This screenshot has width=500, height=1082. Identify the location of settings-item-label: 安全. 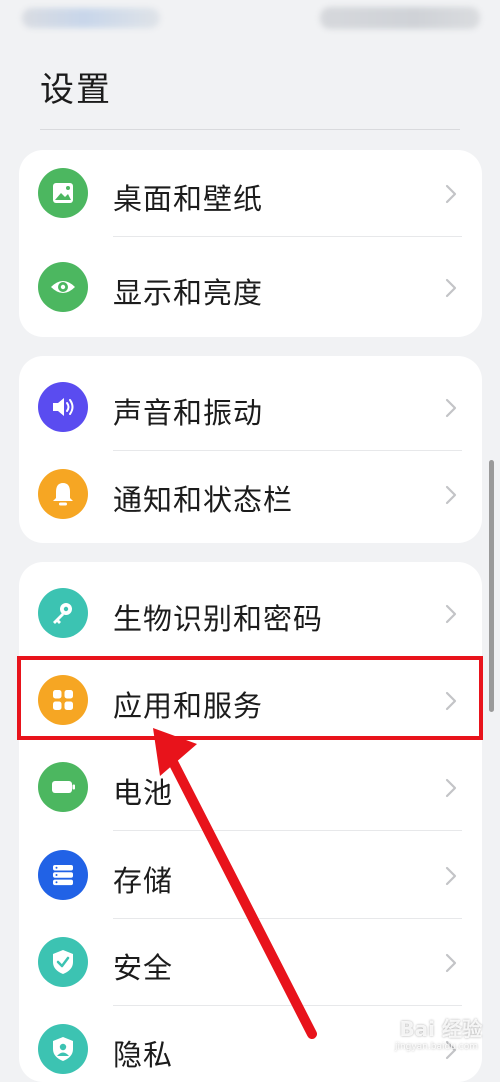
(143, 968).